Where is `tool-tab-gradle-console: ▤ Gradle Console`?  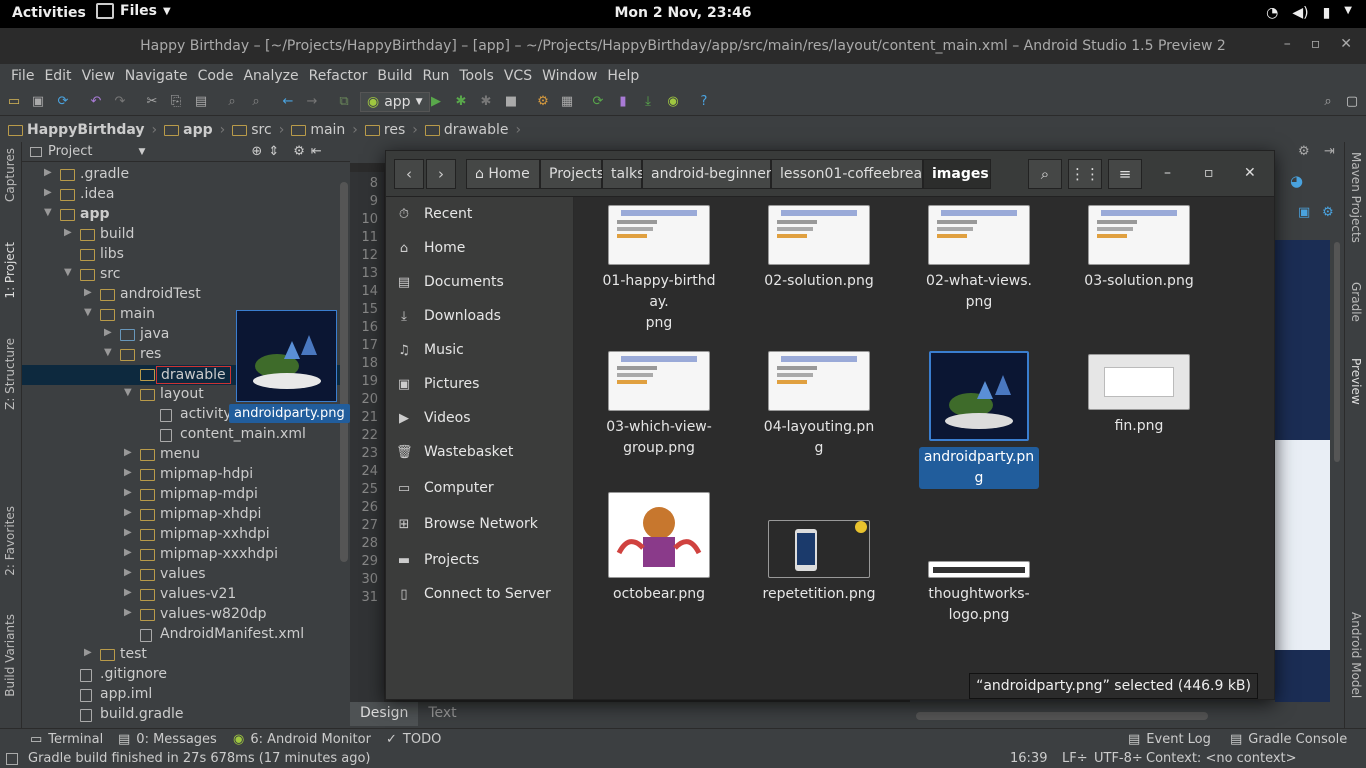 tool-tab-gradle-console: ▤ Gradle Console is located at coordinates (1288, 739).